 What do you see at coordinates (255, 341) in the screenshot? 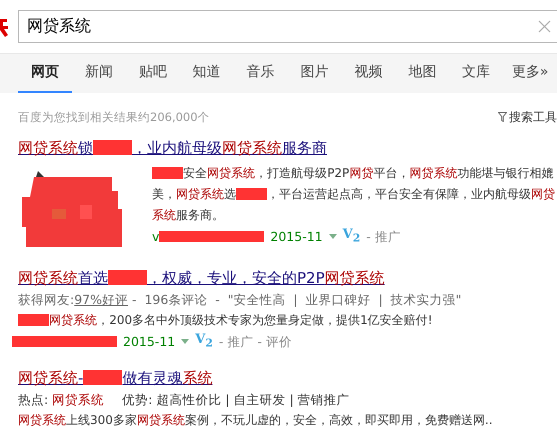
I see `promo-link: - 推广 - 评价` at bounding box center [255, 341].